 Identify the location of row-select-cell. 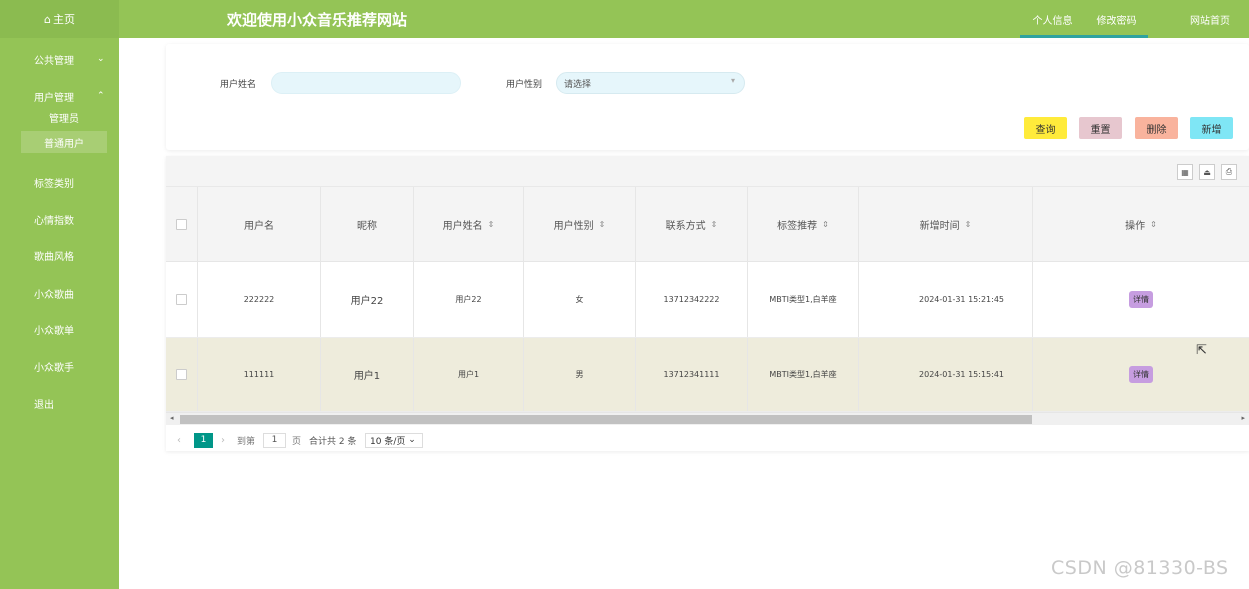
(182, 299).